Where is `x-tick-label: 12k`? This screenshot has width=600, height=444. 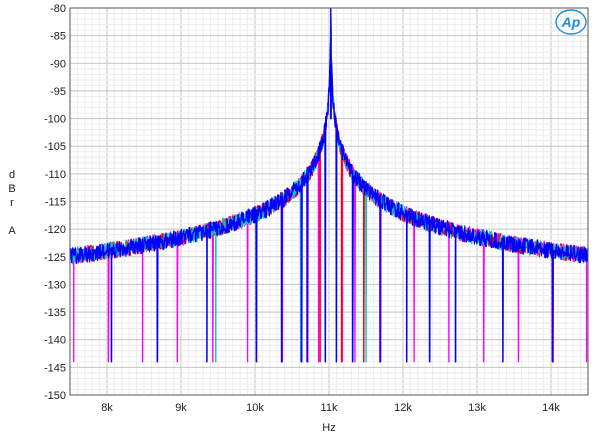
x-tick-label: 12k is located at coordinates (403, 408).